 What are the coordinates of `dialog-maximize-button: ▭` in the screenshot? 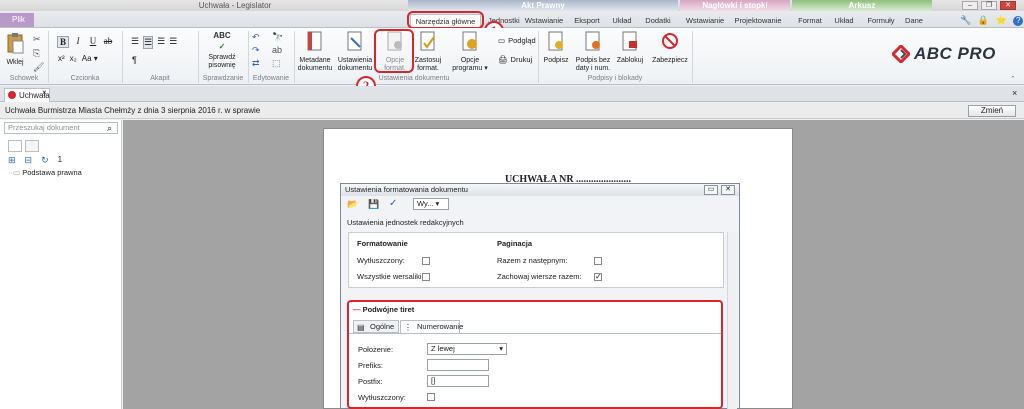 It's located at (711, 190).